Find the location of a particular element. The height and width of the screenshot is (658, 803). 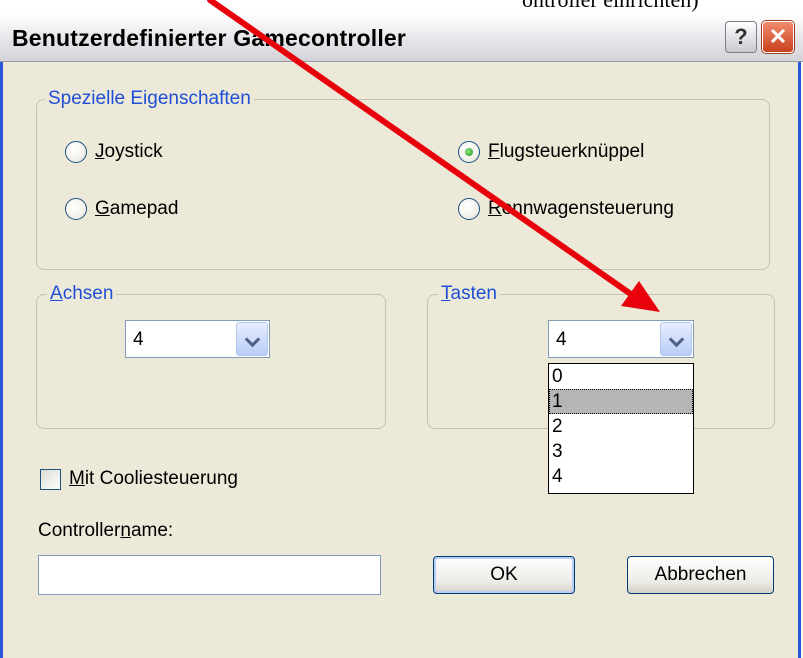

coolie-checkbox-box is located at coordinates (50, 479).